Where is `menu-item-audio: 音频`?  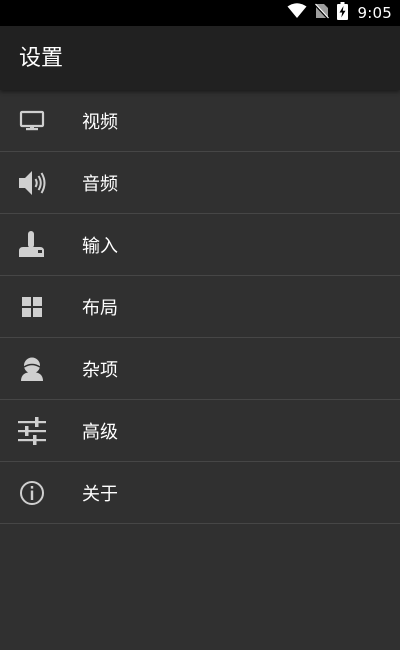 menu-item-audio: 音频 is located at coordinates (200, 183).